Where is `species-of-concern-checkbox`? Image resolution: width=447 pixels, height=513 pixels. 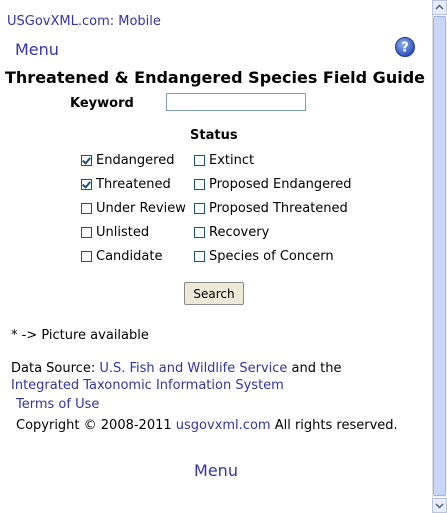 species-of-concern-checkbox is located at coordinates (199, 256).